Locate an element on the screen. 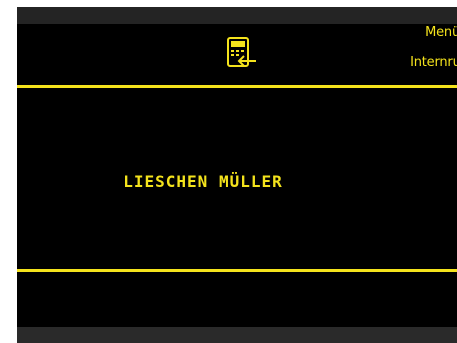 This screenshot has width=457, height=343. bottom-bezel is located at coordinates (237, 335).